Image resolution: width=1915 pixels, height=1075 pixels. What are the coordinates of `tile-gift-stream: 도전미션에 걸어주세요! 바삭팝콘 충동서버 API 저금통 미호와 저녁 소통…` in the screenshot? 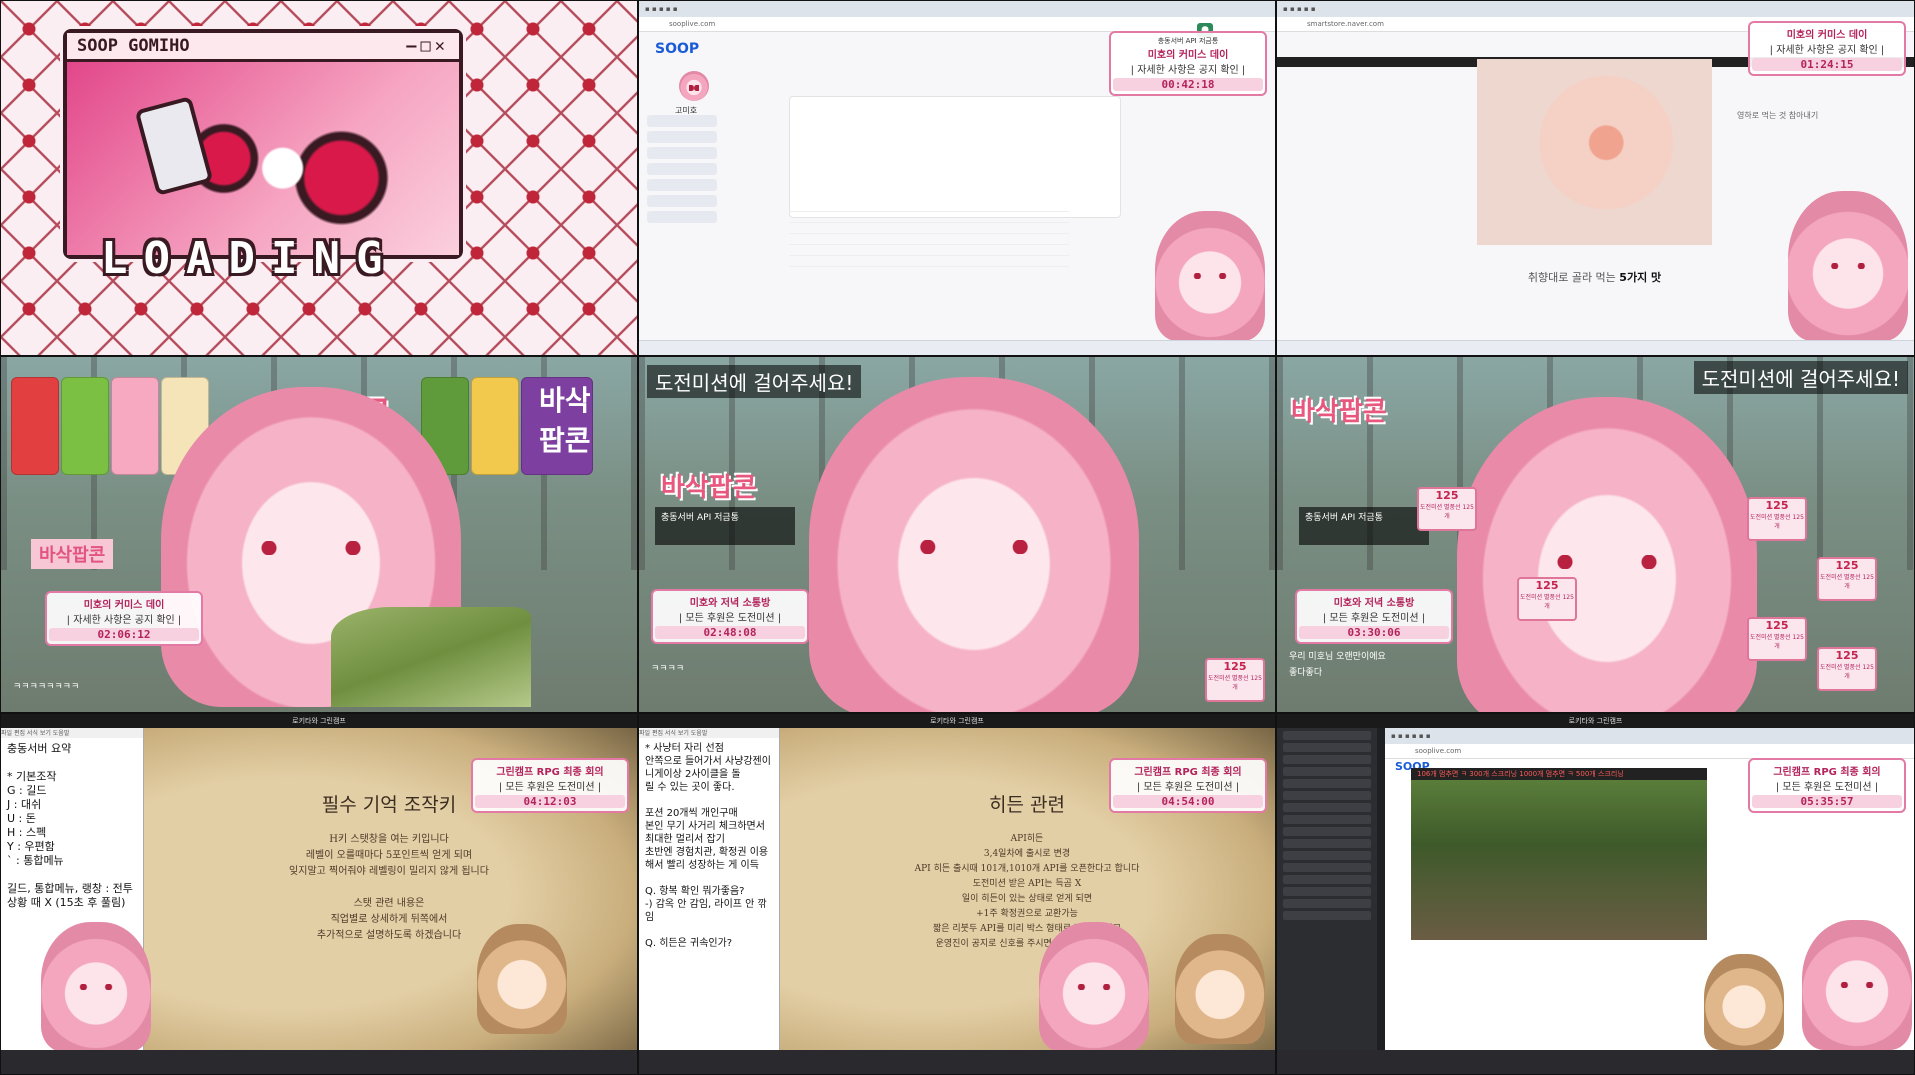 It's located at (1595, 534).